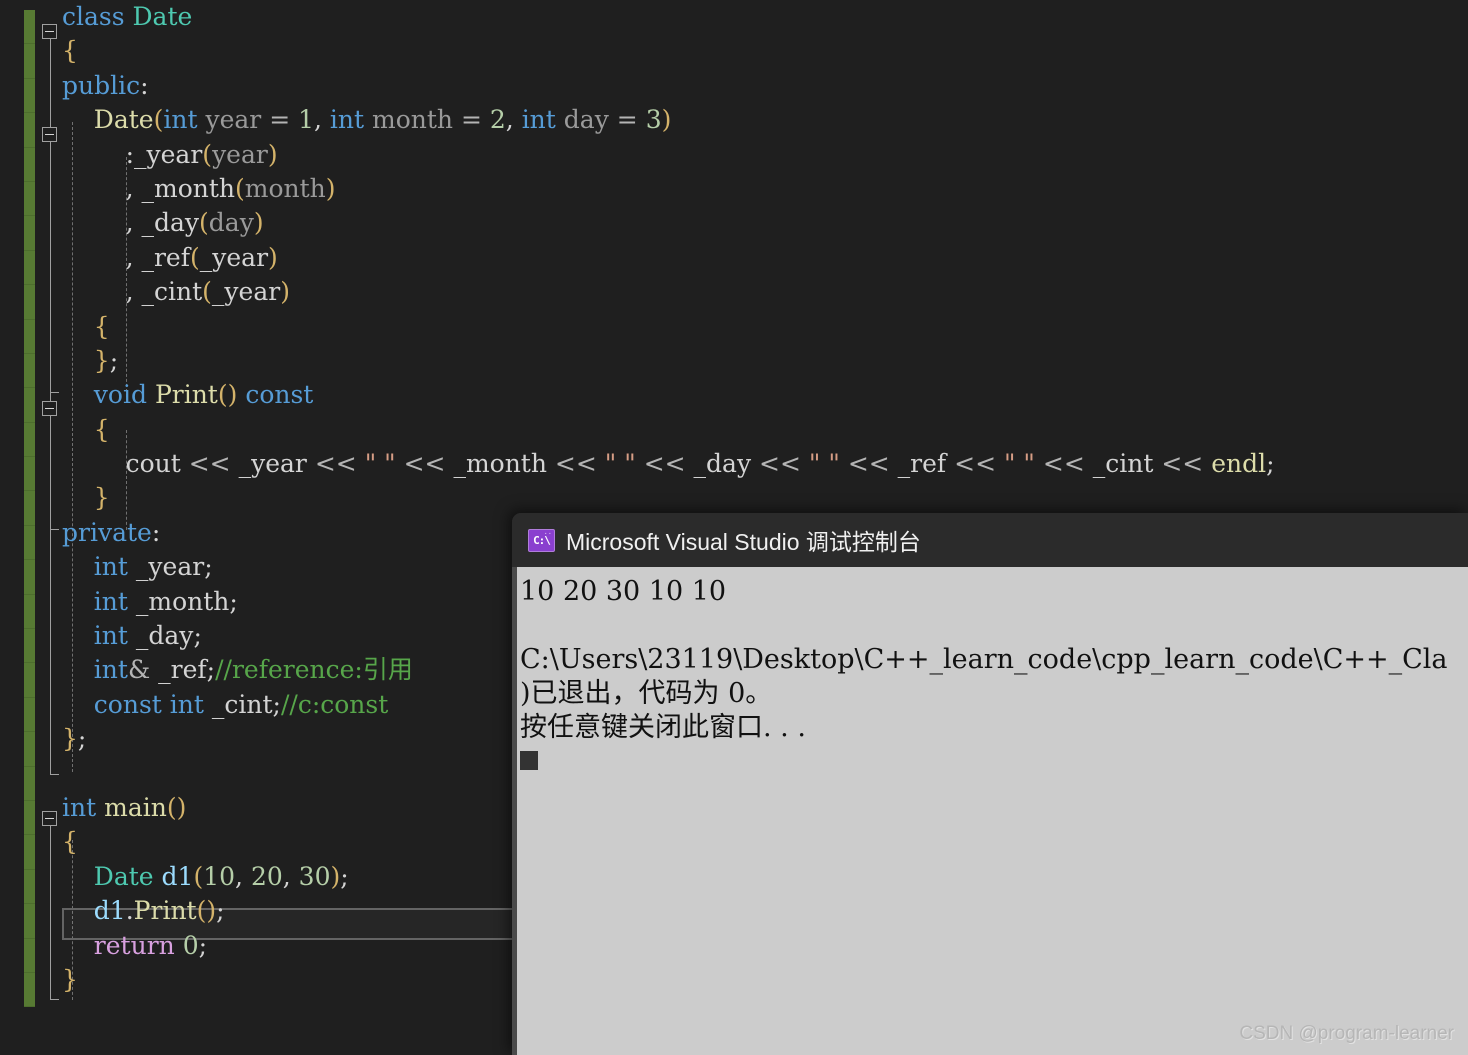 This screenshot has width=1468, height=1055. I want to click on console-titlebar: C:\ ·· Microsoft Visual Studio 调试控制台, so click(990, 540).